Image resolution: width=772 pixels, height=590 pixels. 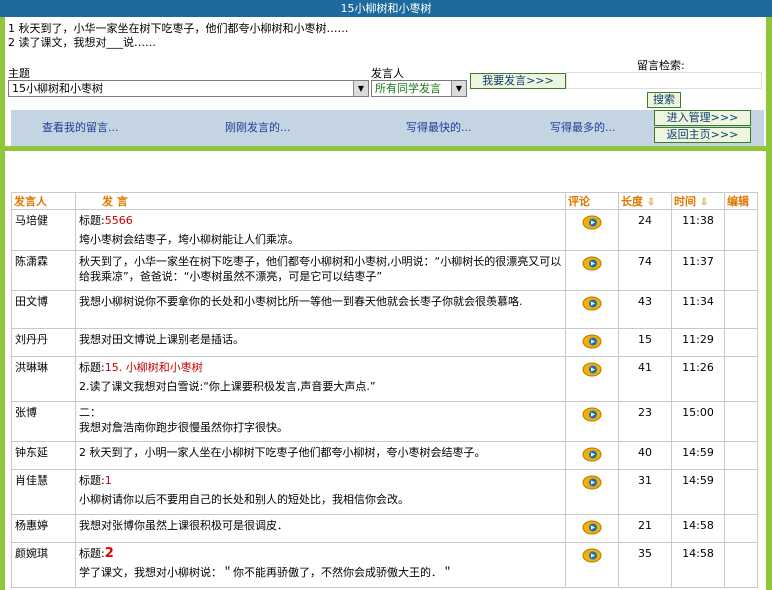 I want to click on row-author: 钟东延, so click(x=43, y=455).